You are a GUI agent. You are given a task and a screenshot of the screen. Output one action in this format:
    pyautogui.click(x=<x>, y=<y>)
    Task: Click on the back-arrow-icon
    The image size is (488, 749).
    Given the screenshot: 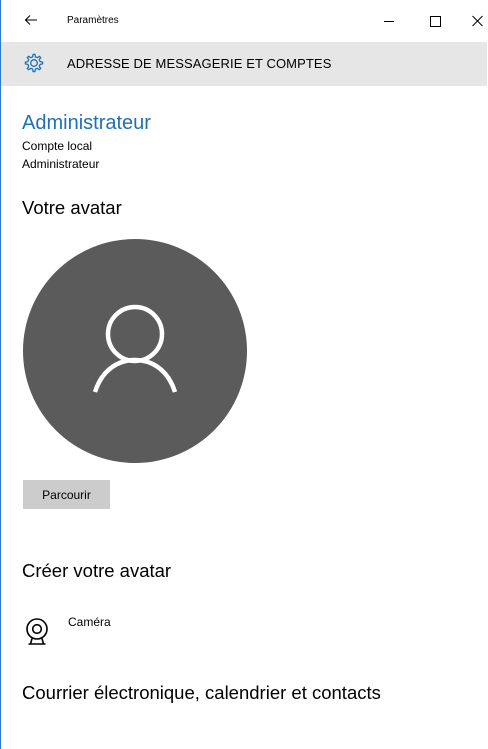 What is the action you would take?
    pyautogui.click(x=30, y=20)
    